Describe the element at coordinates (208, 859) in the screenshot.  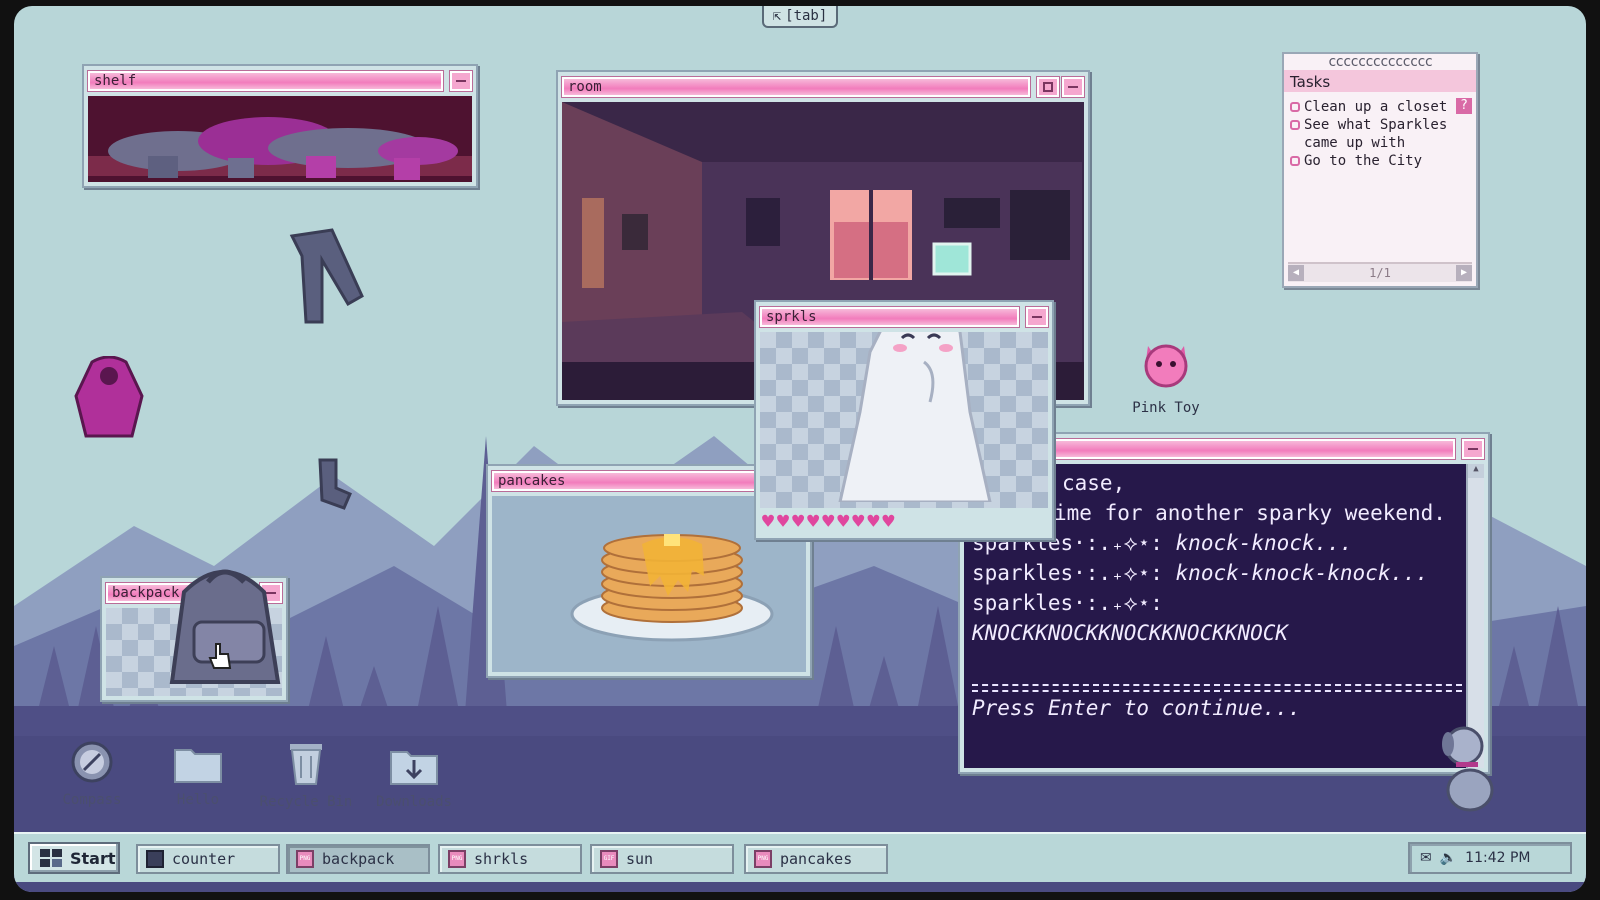
I see `taskbar-item-counter: counter` at that location.